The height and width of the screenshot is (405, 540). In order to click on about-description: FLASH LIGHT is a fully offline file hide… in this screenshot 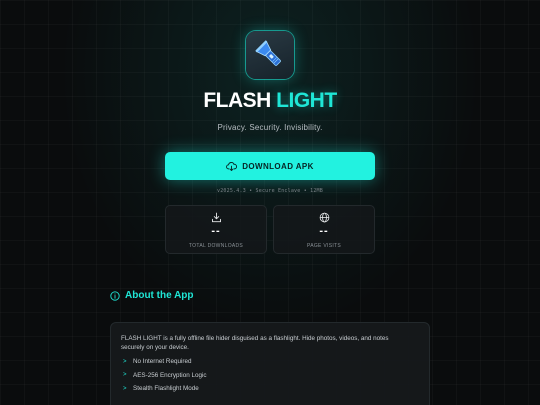, I will do `click(255, 343)`.